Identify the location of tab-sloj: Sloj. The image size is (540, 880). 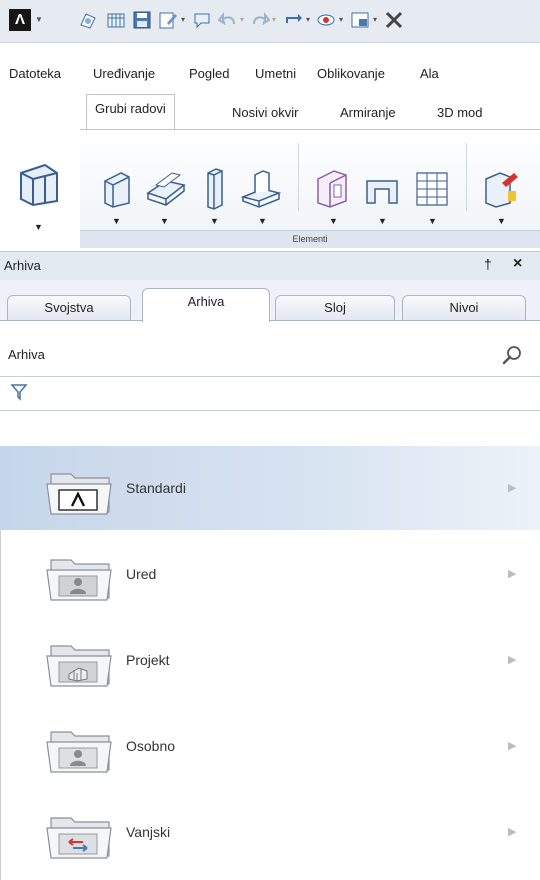
(335, 307).